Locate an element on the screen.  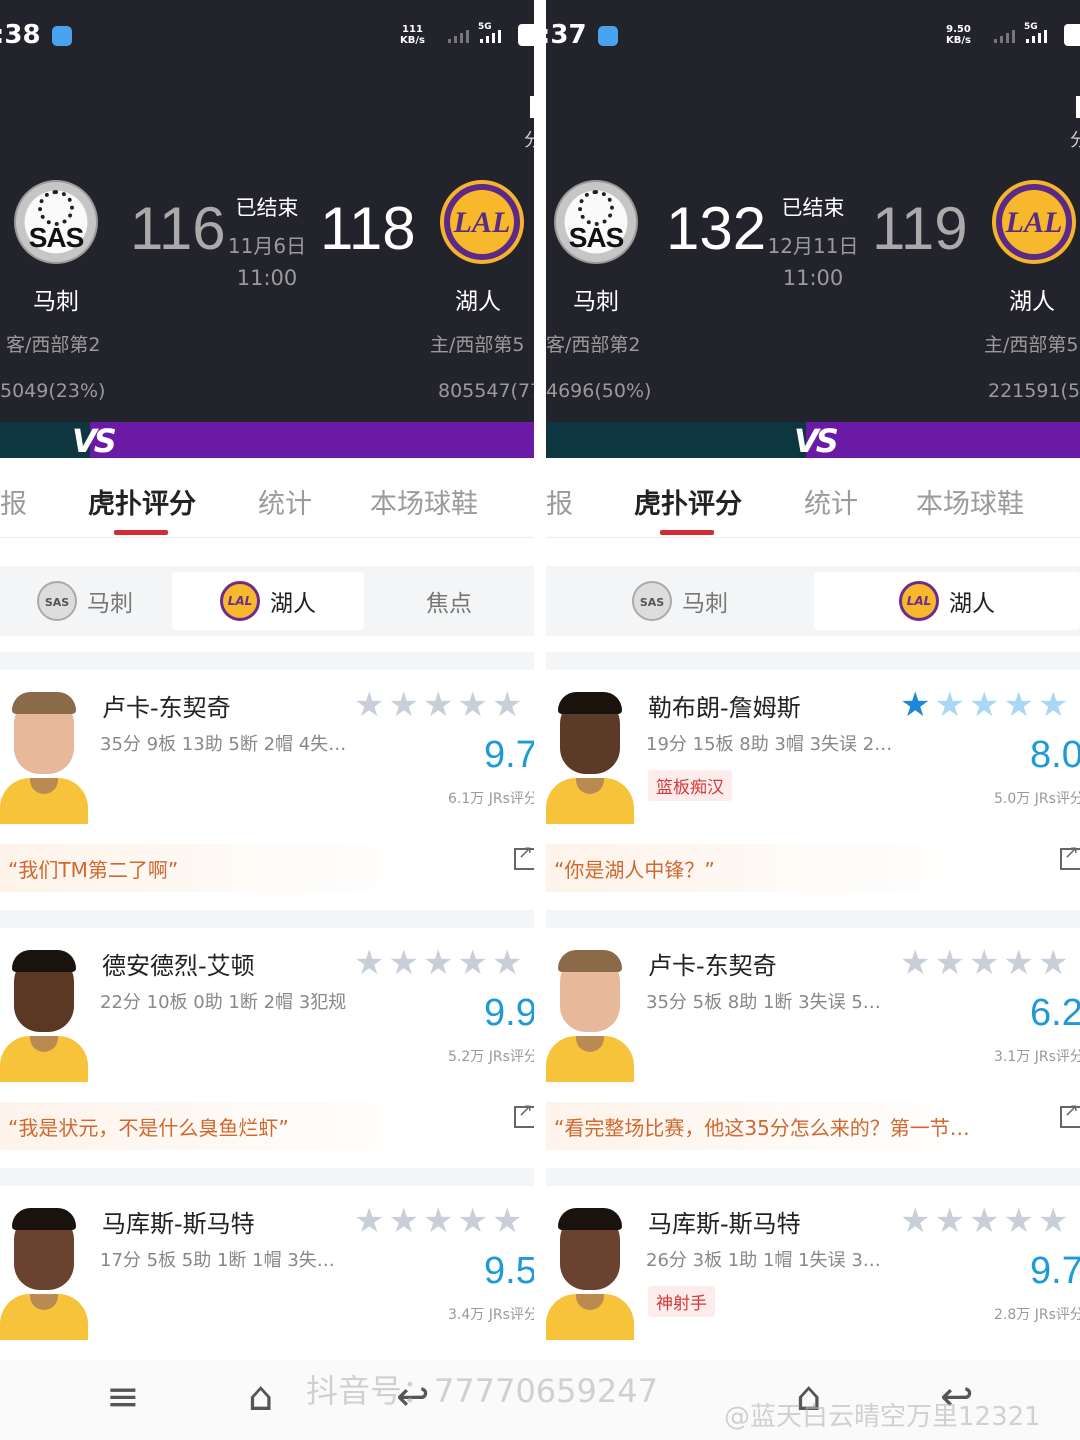
rating-count: 5.2万 JRs评分 is located at coordinates (491, 1057).